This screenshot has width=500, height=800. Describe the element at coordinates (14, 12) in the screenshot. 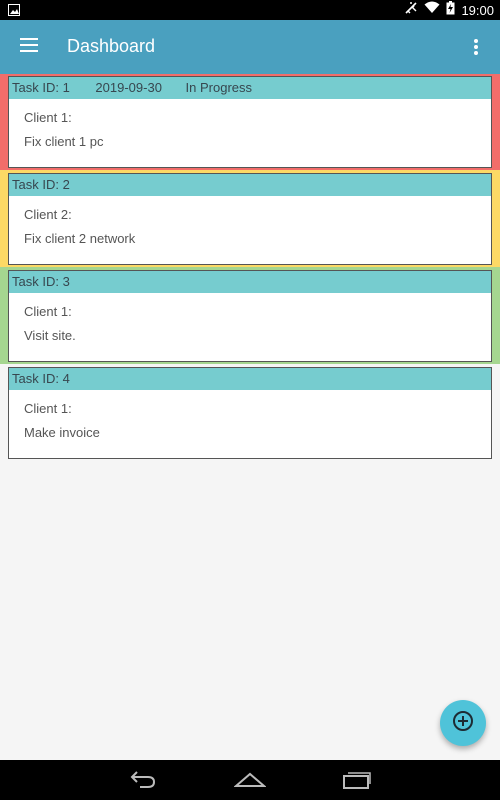

I see `image-notification-icon` at that location.